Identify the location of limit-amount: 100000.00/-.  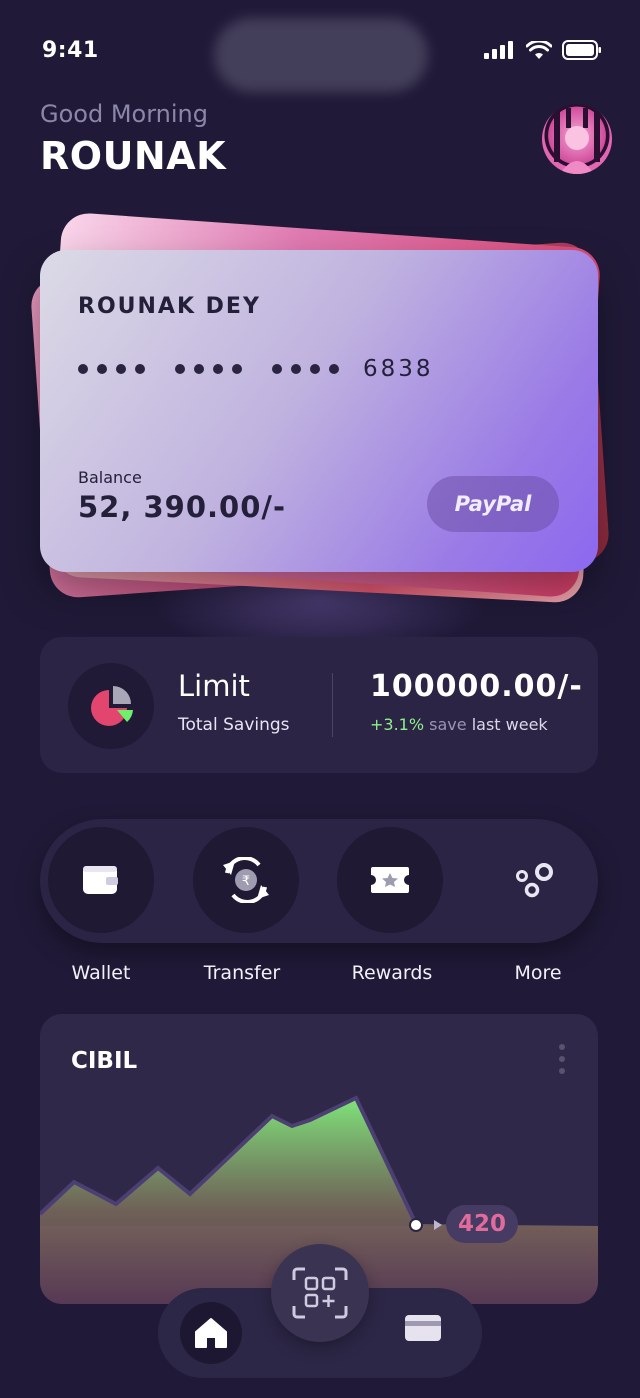
(476, 686).